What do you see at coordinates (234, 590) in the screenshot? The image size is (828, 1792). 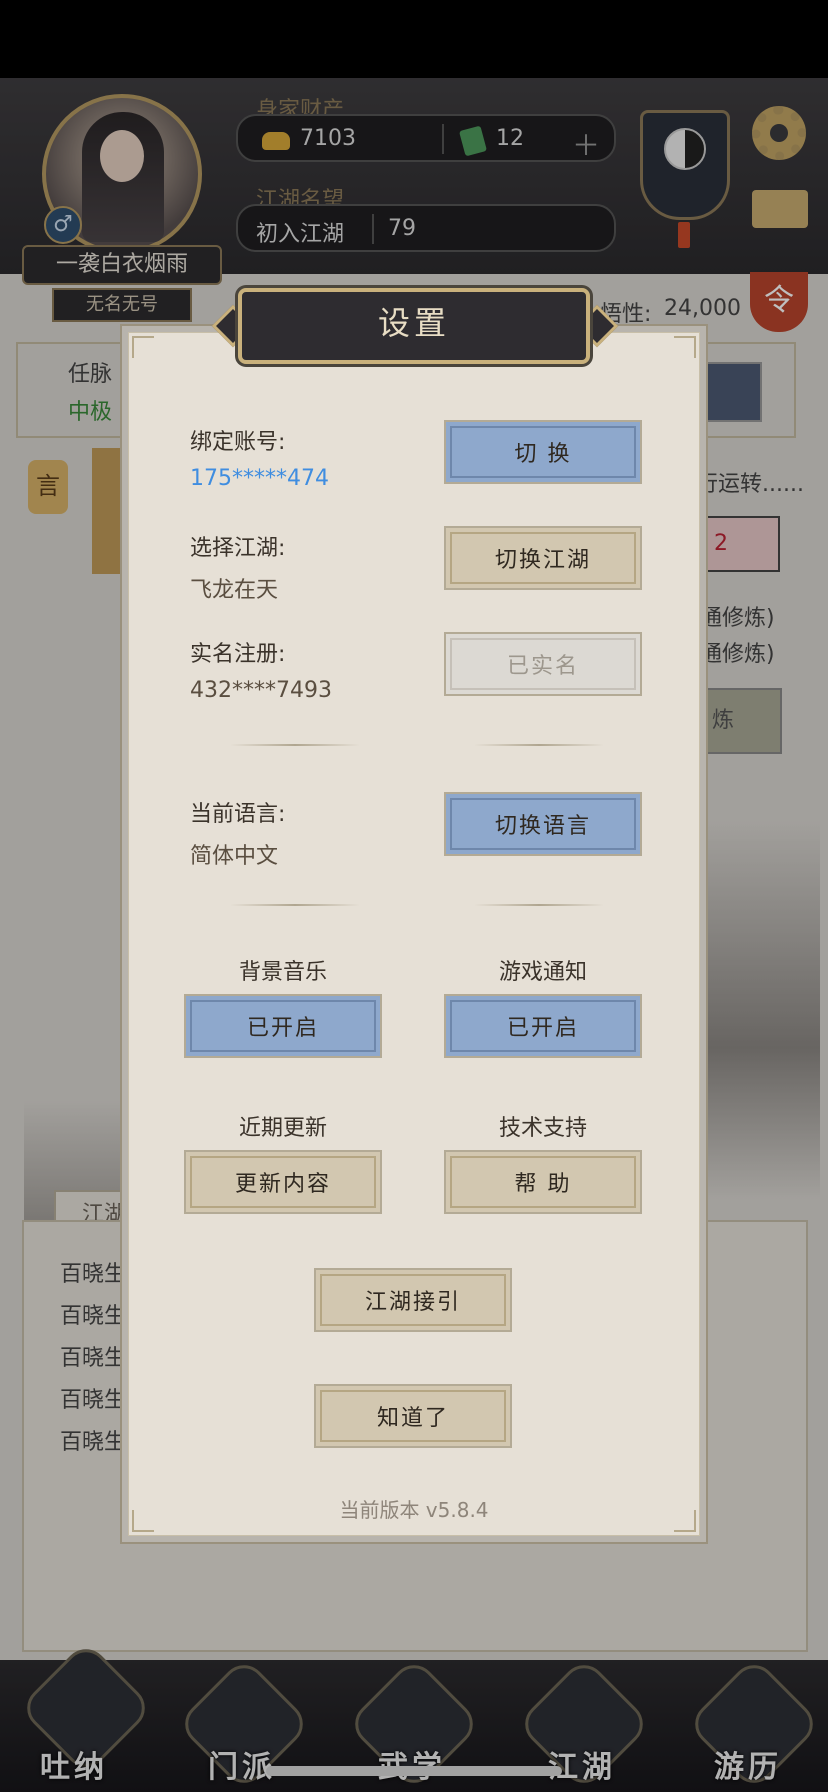 I see `server-value: 飞龙在天` at bounding box center [234, 590].